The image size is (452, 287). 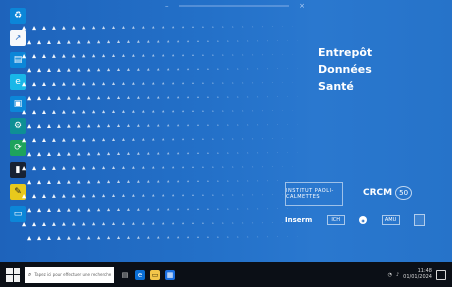 I want to click on store-icon: ▦, so click(x=170, y=274).